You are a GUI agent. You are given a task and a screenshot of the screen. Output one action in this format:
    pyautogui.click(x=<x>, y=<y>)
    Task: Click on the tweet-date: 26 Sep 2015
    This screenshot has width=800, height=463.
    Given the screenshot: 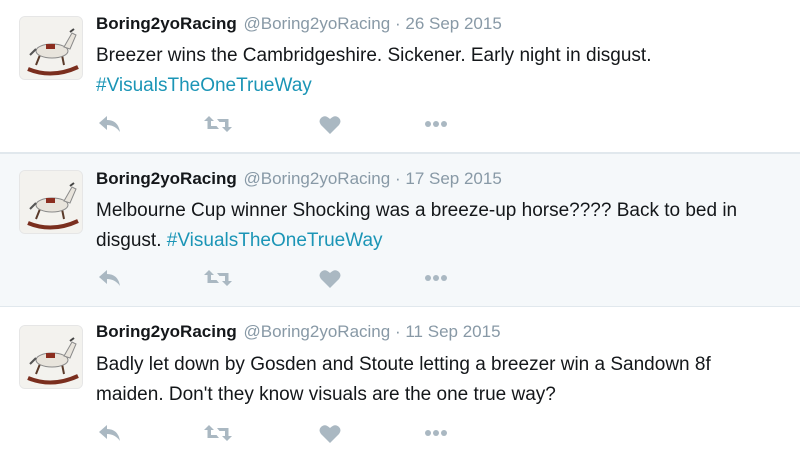 What is the action you would take?
    pyautogui.click(x=453, y=23)
    